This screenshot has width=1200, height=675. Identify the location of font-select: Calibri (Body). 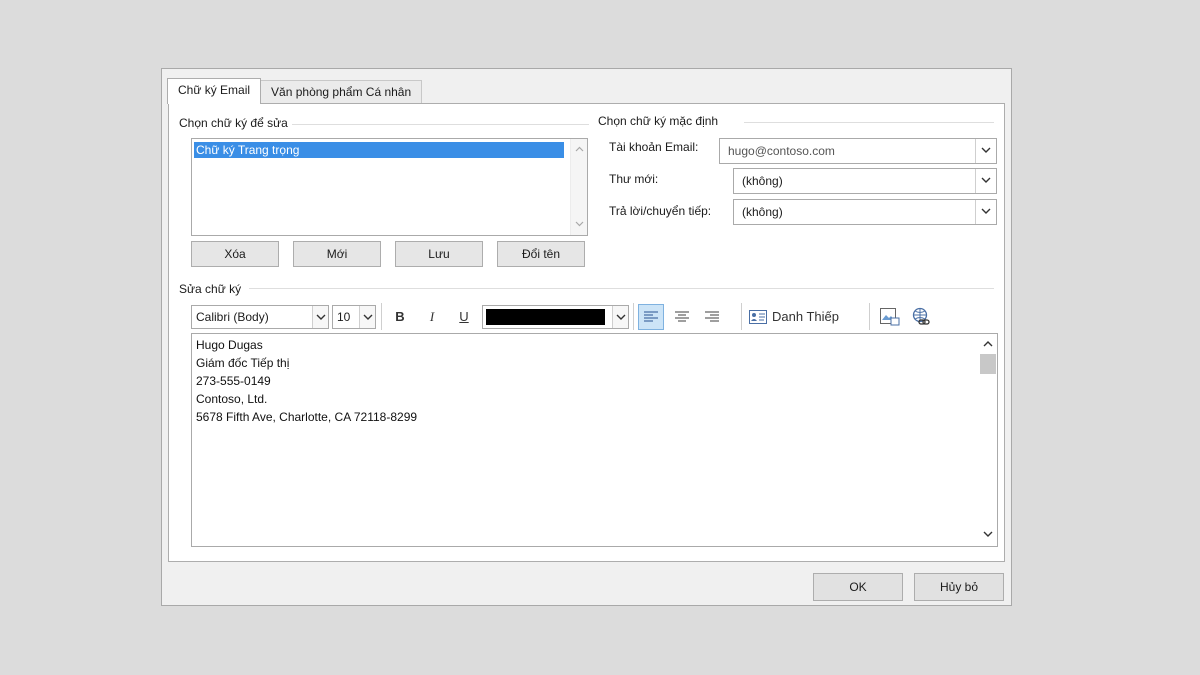
(260, 317).